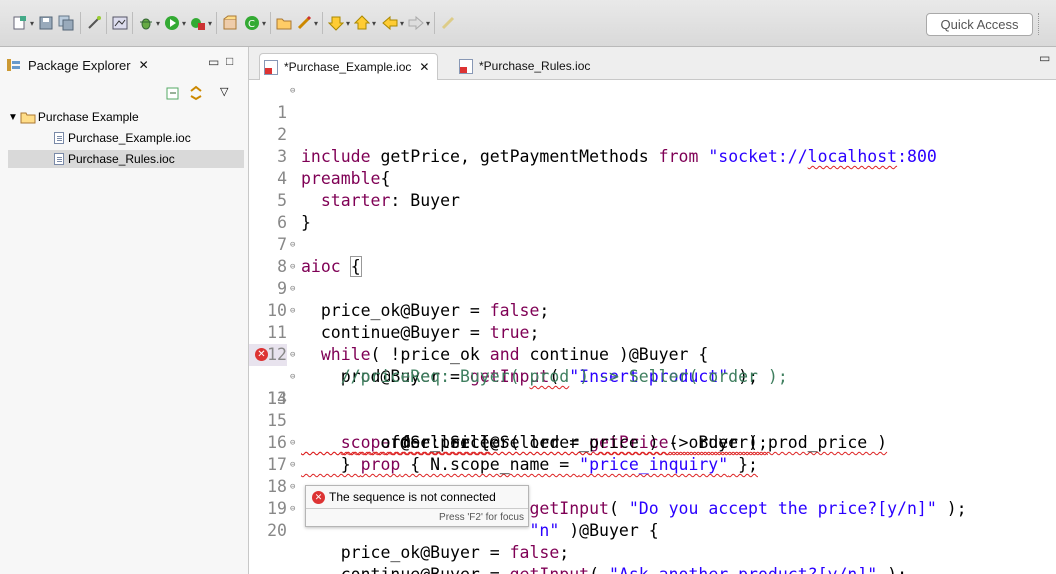 This screenshot has width=1056, height=574. Describe the element at coordinates (390, 23) in the screenshot. I see `back-icon` at that location.